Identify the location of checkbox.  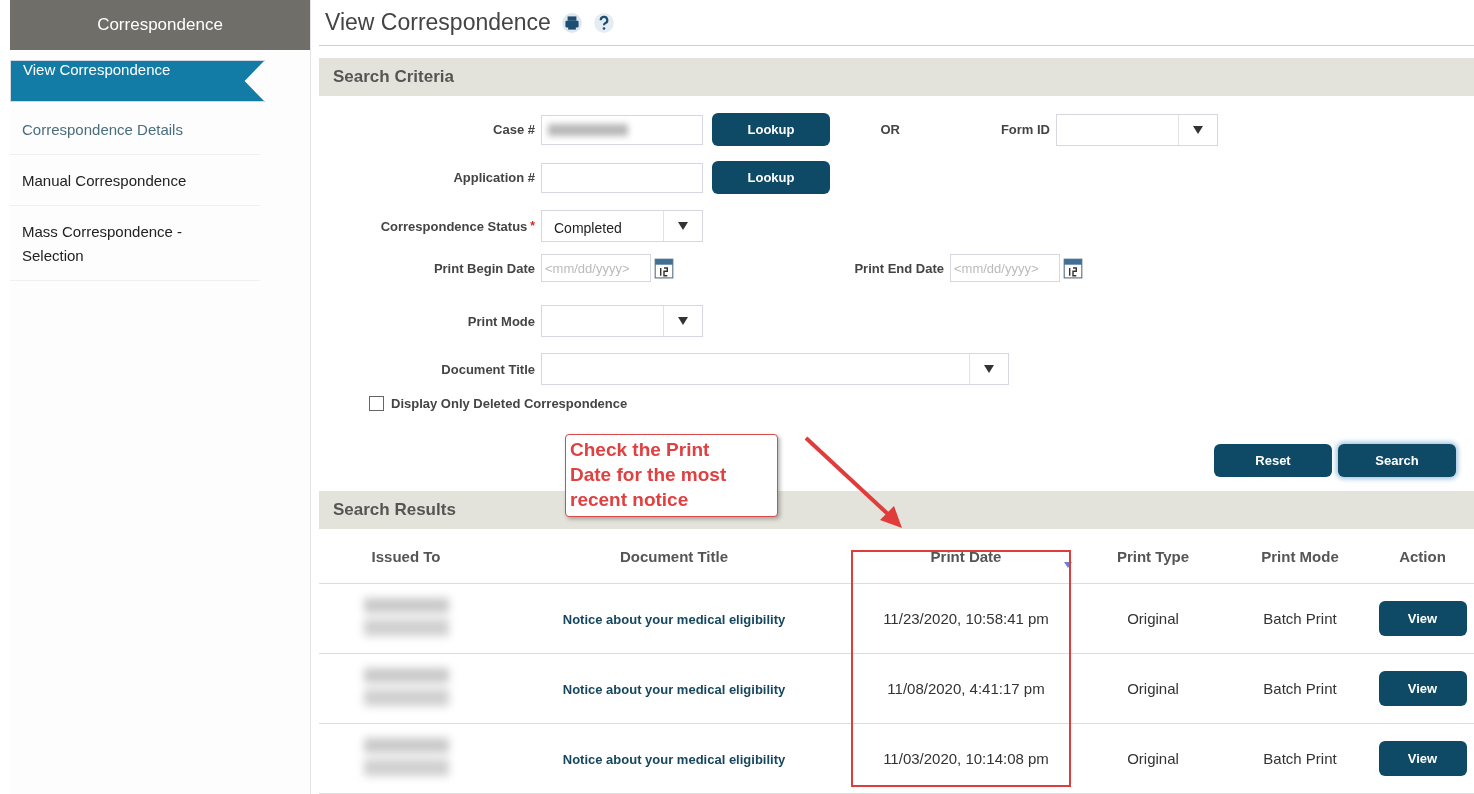
(376, 403).